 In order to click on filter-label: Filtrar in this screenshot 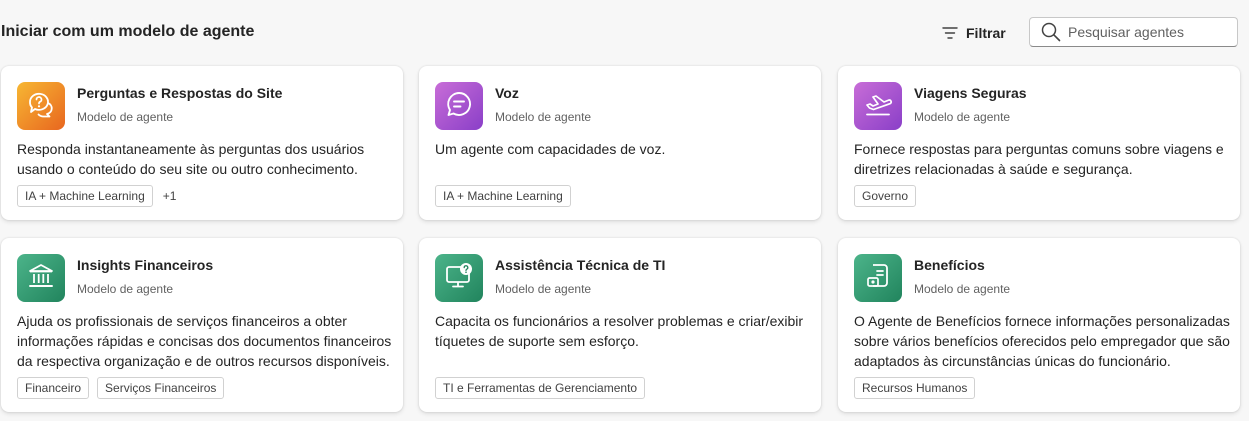, I will do `click(986, 33)`.